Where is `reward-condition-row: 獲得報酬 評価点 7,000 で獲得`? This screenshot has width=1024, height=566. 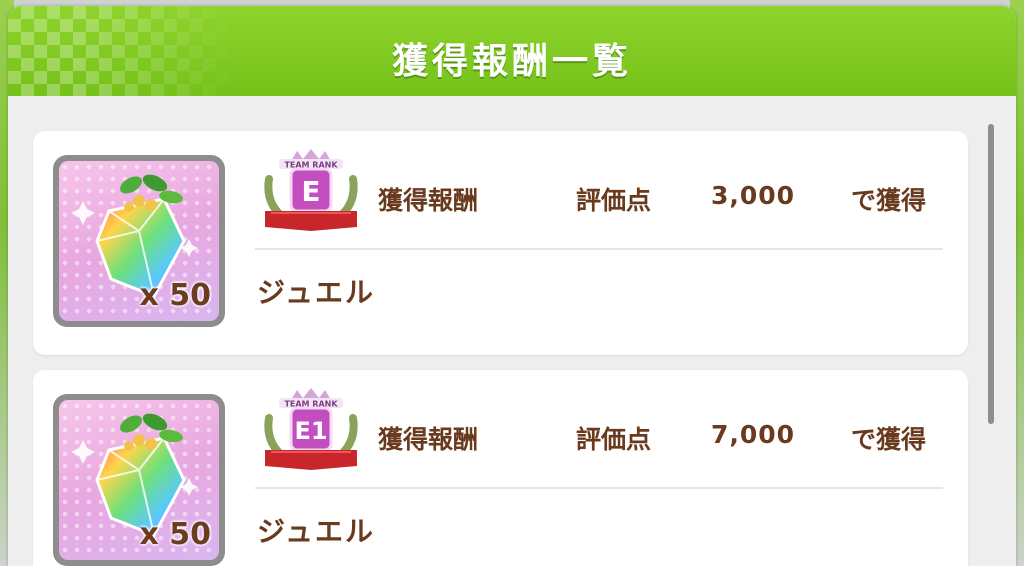
reward-condition-row: 獲得報酬 評価点 7,000 で獲得 is located at coordinates (500, 440).